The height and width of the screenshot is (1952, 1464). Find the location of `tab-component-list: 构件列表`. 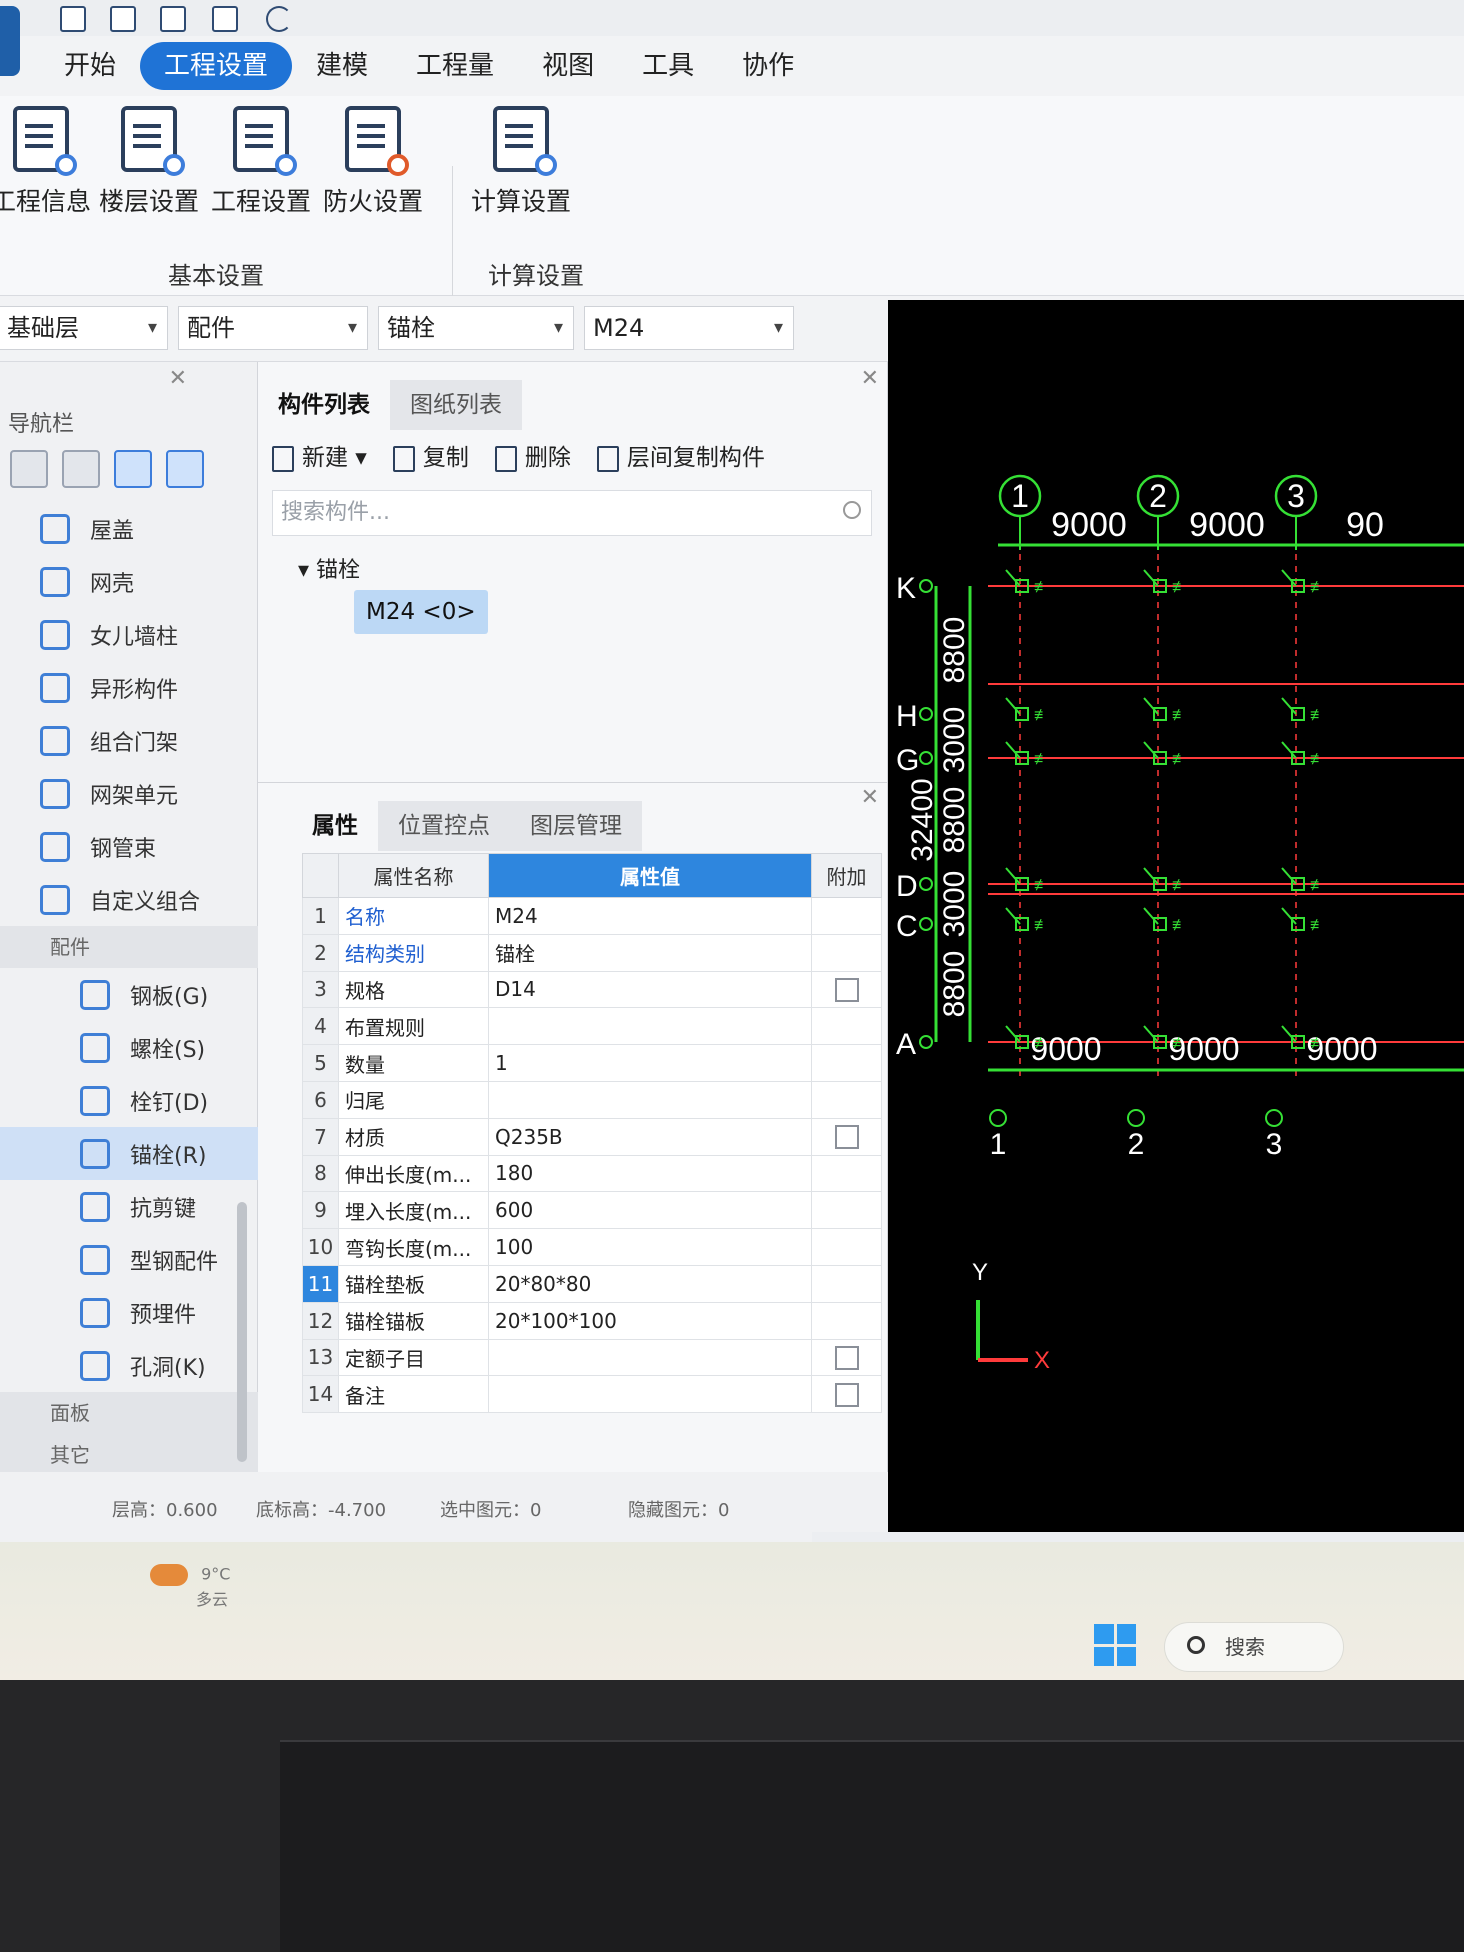

tab-component-list: 构件列表 is located at coordinates (324, 405).